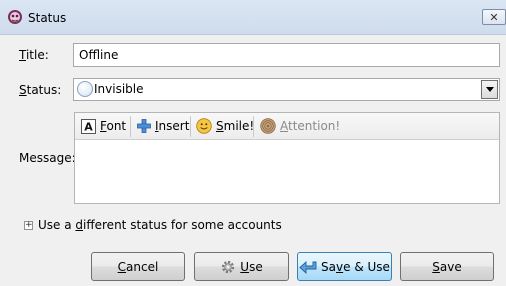 The image size is (506, 286). What do you see at coordinates (103, 126) in the screenshot?
I see `font-button: A Font` at bounding box center [103, 126].